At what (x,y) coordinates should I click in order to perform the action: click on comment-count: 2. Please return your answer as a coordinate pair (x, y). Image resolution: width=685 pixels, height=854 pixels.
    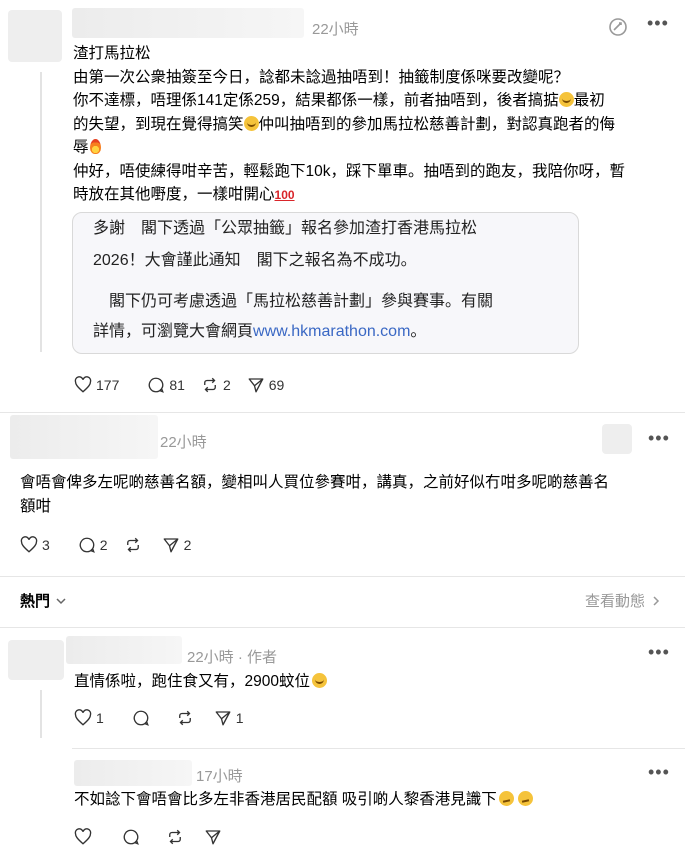
    Looking at the image, I should click on (103, 545).